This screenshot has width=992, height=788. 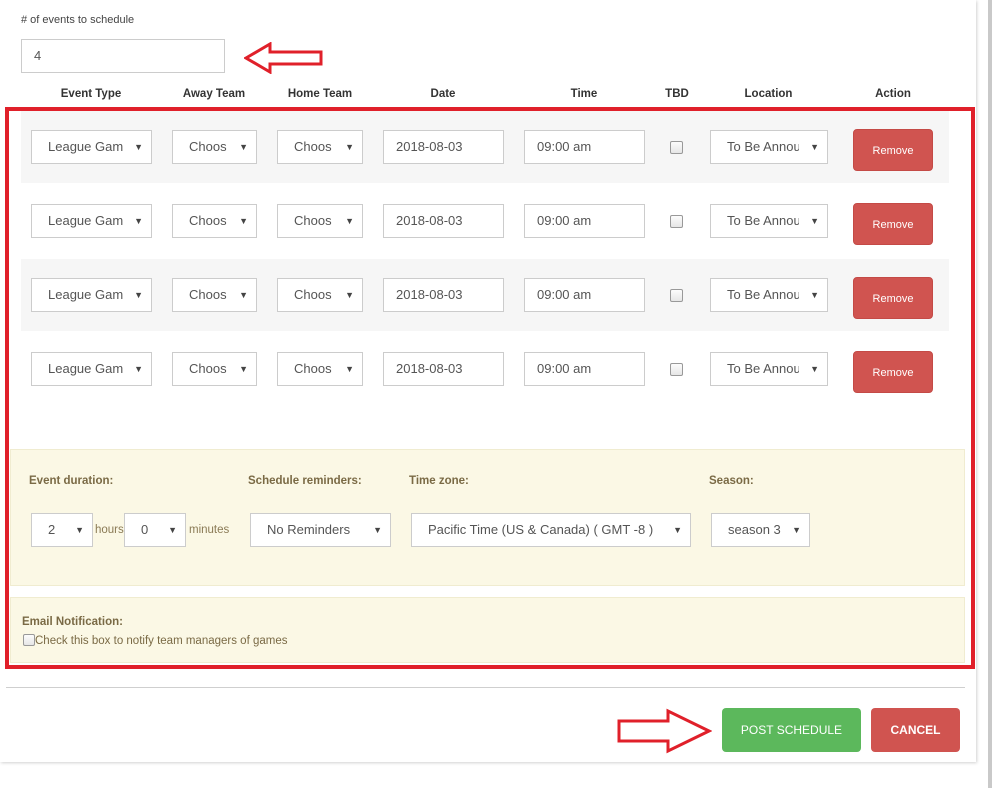 I want to click on footer-divider, so click(x=485, y=687).